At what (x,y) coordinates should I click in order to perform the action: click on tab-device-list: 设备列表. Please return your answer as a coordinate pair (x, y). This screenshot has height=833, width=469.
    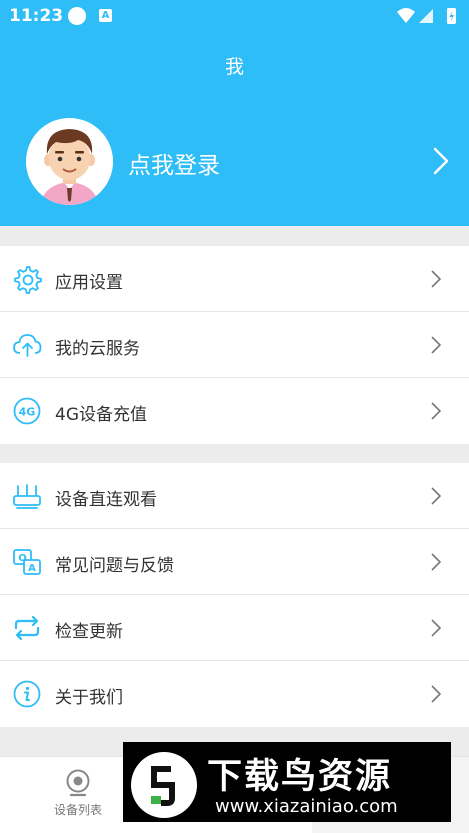
    Looking at the image, I should click on (78, 793).